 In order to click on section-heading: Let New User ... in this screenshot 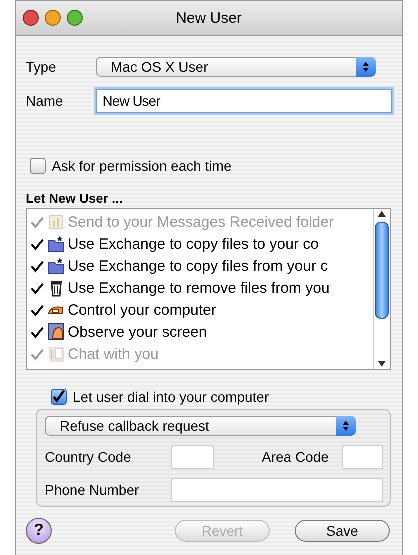, I will do `click(75, 198)`.